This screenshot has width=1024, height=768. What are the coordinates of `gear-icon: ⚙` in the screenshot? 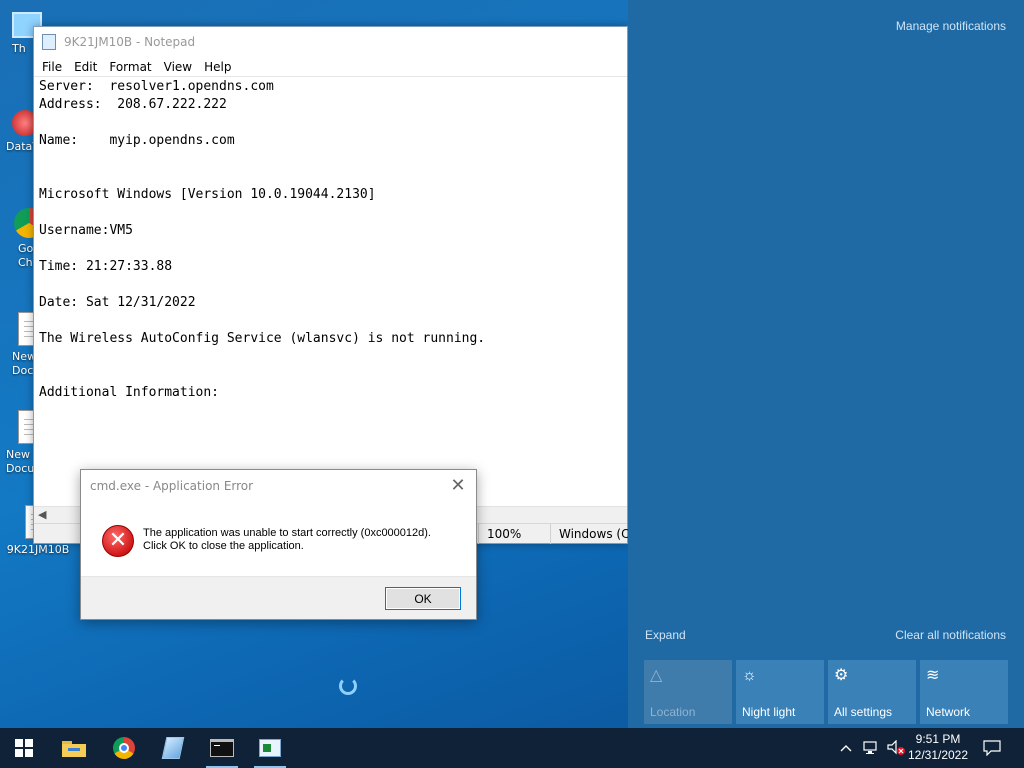 It's located at (841, 675).